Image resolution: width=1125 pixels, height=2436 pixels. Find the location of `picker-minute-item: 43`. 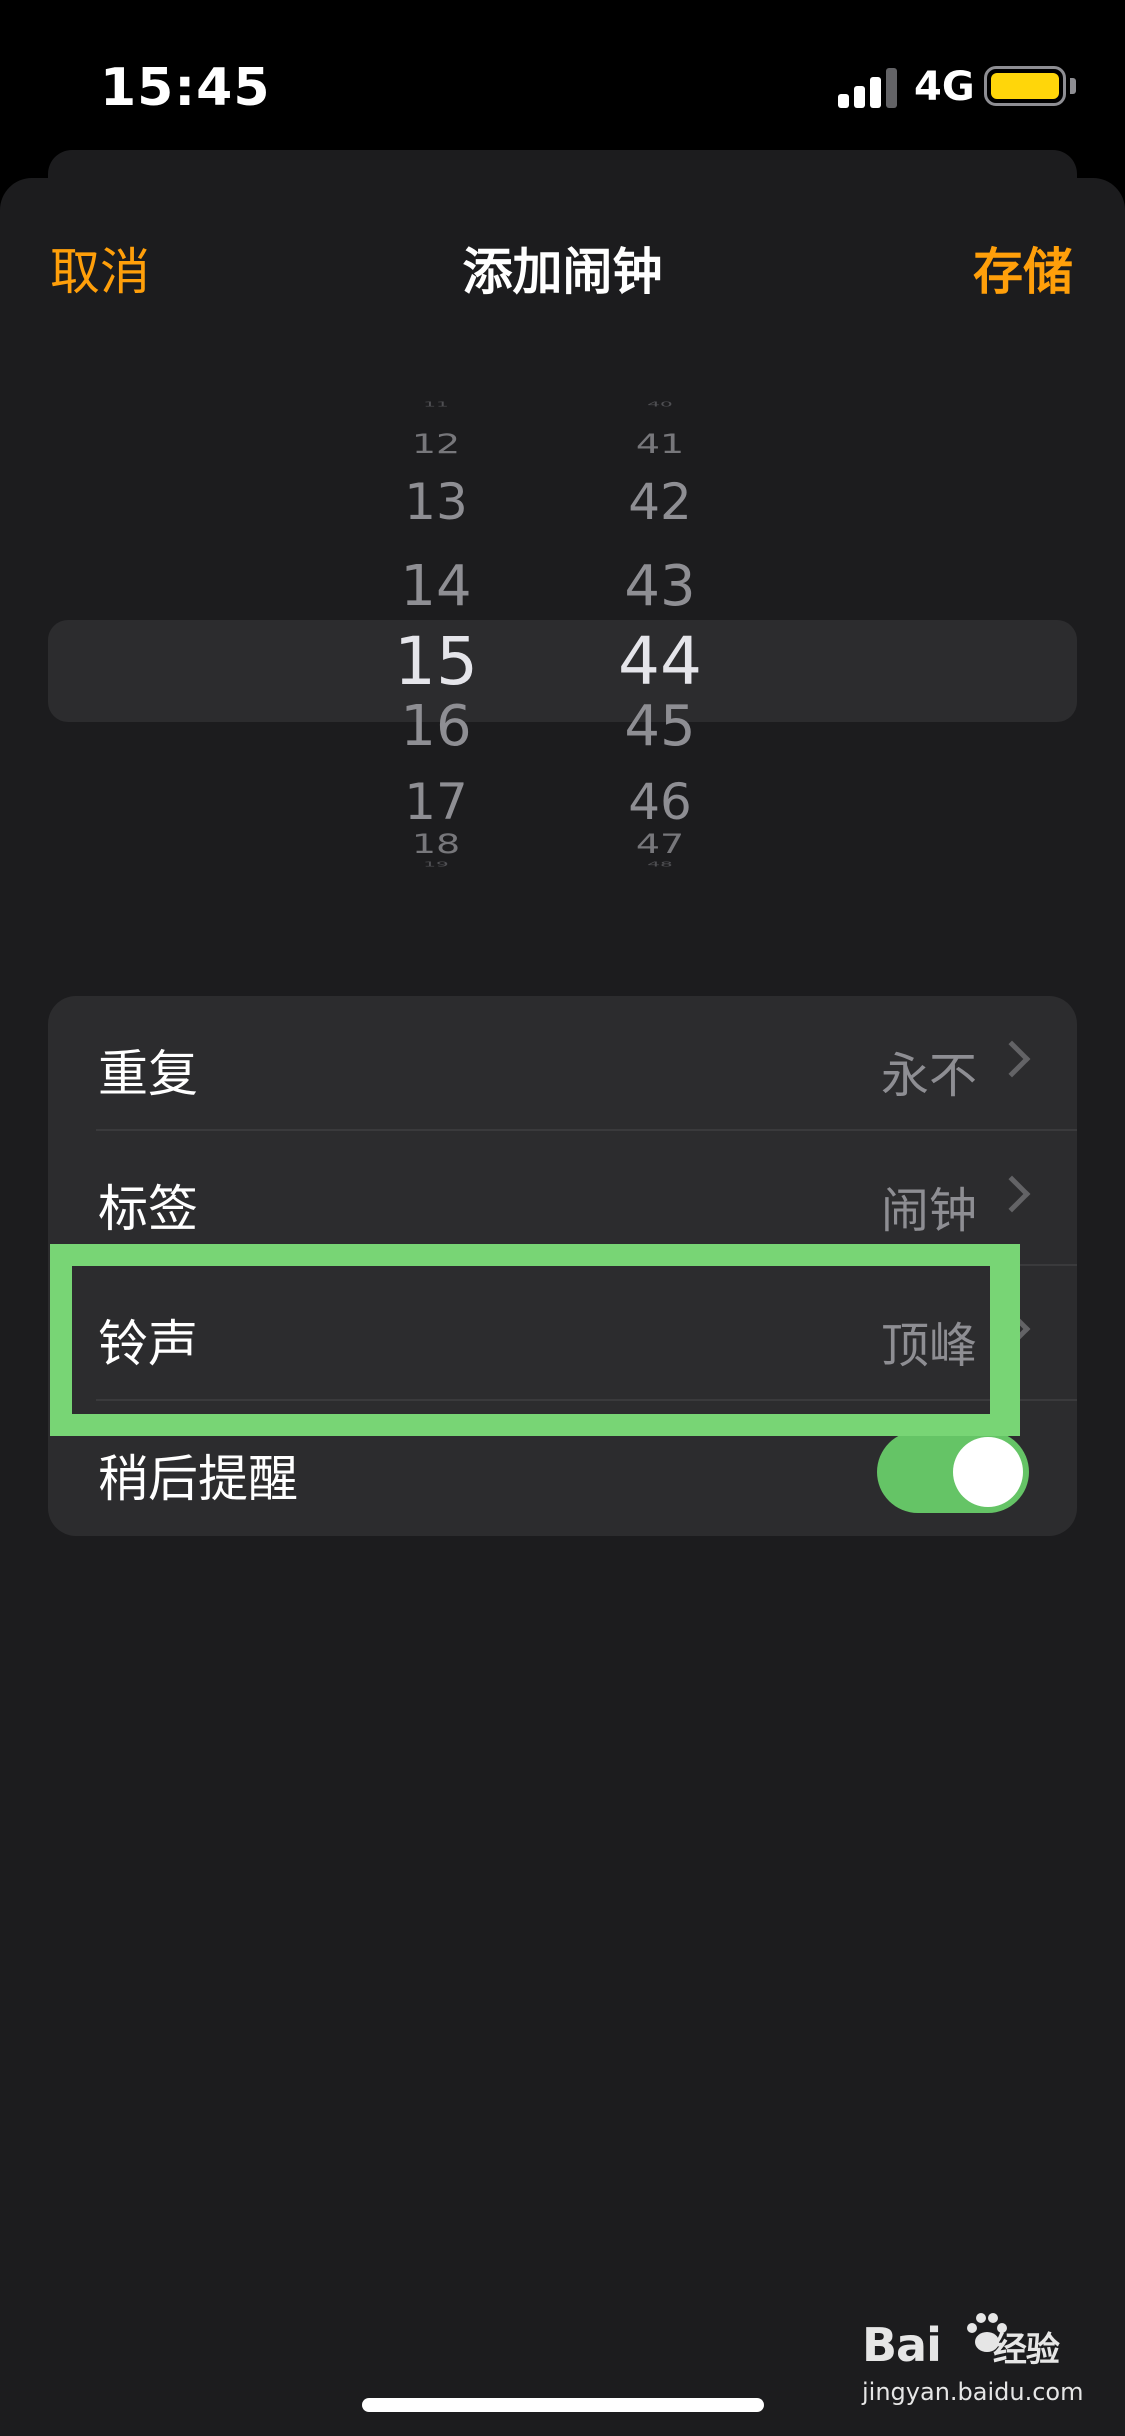

picker-minute-item: 43 is located at coordinates (660, 587).